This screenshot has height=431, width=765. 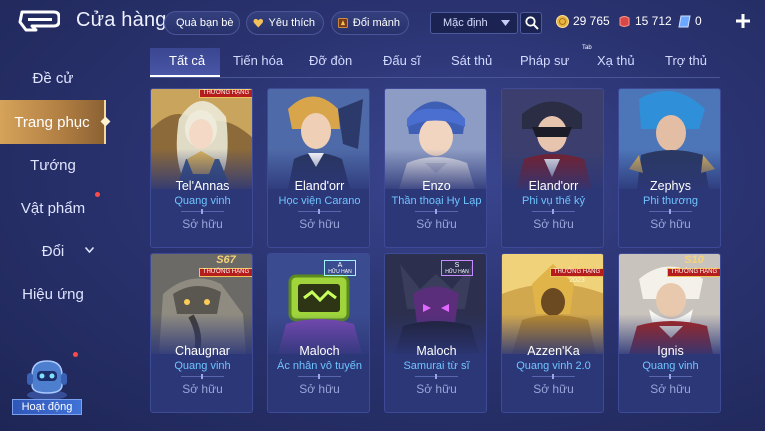 I want to click on skin-card: Enzo Thần thoại Hy Lạp Sở hữu, so click(x=435, y=168).